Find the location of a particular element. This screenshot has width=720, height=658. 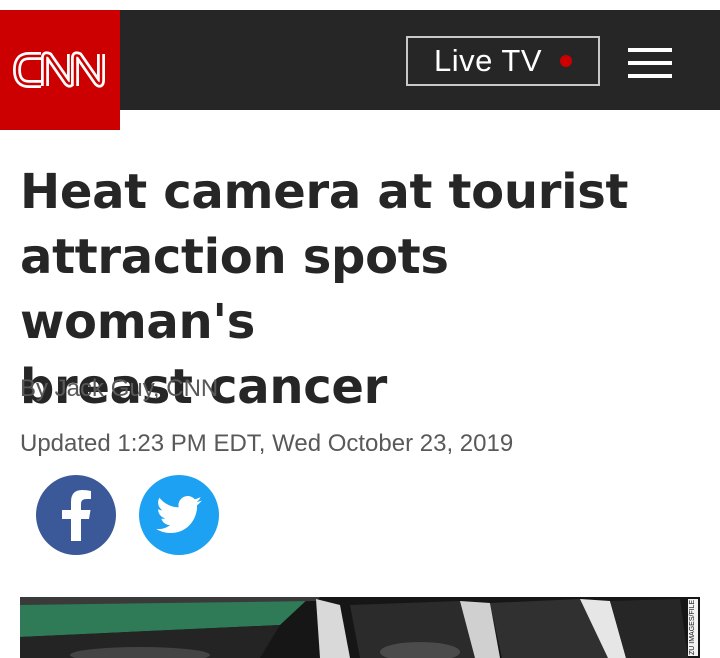

article-hero-image: ZU IMAGES/FILE is located at coordinates (360, 627).